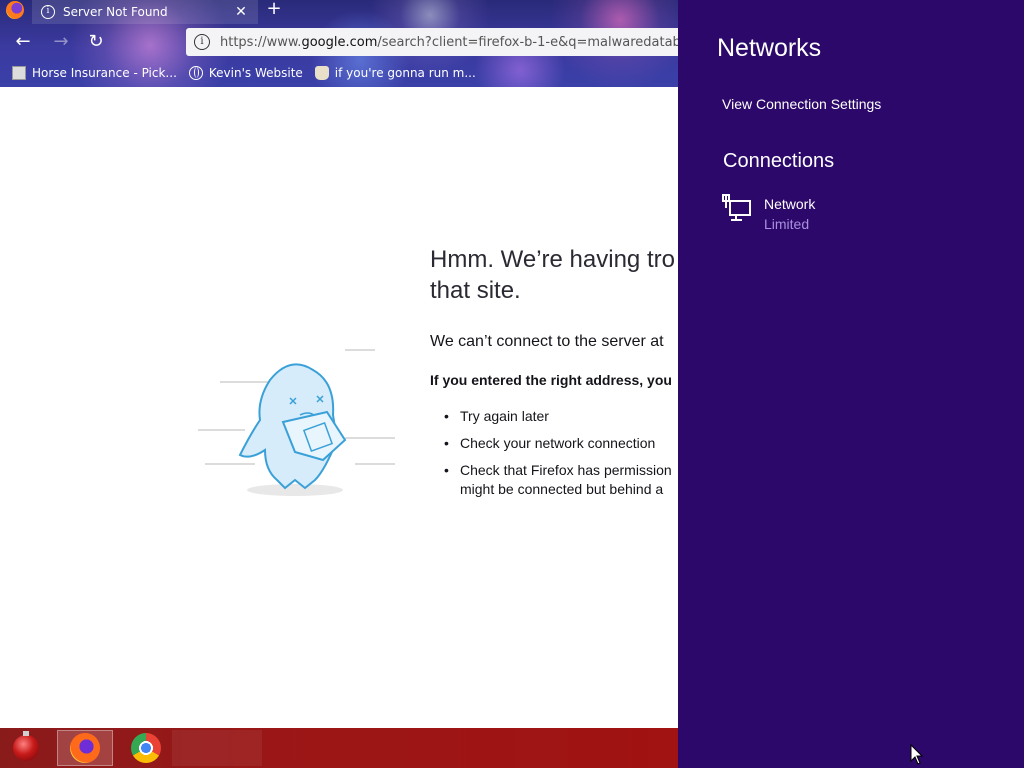  What do you see at coordinates (23, 43) in the screenshot?
I see `back-button: ←` at bounding box center [23, 43].